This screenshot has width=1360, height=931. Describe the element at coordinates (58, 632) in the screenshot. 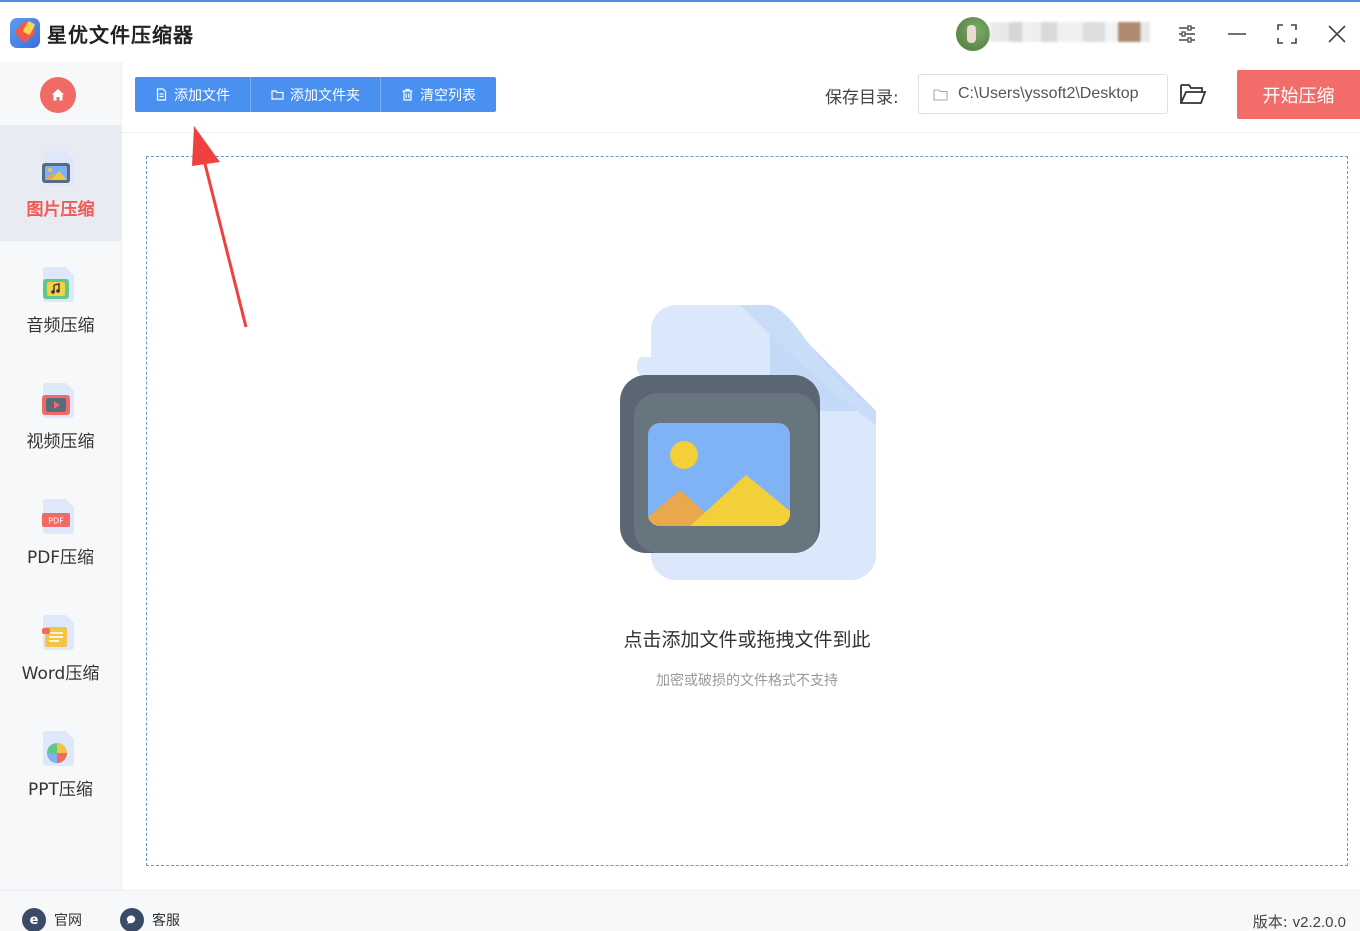

I see `word-file-icon` at that location.